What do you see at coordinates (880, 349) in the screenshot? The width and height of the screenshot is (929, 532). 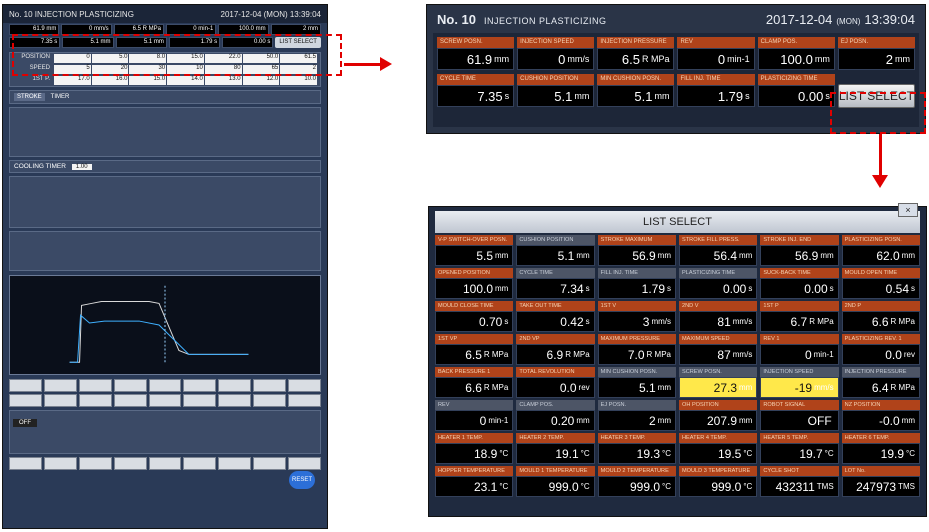 I see `list-item: PLASTICIZING REV. 1 0.0 rev` at bounding box center [880, 349].